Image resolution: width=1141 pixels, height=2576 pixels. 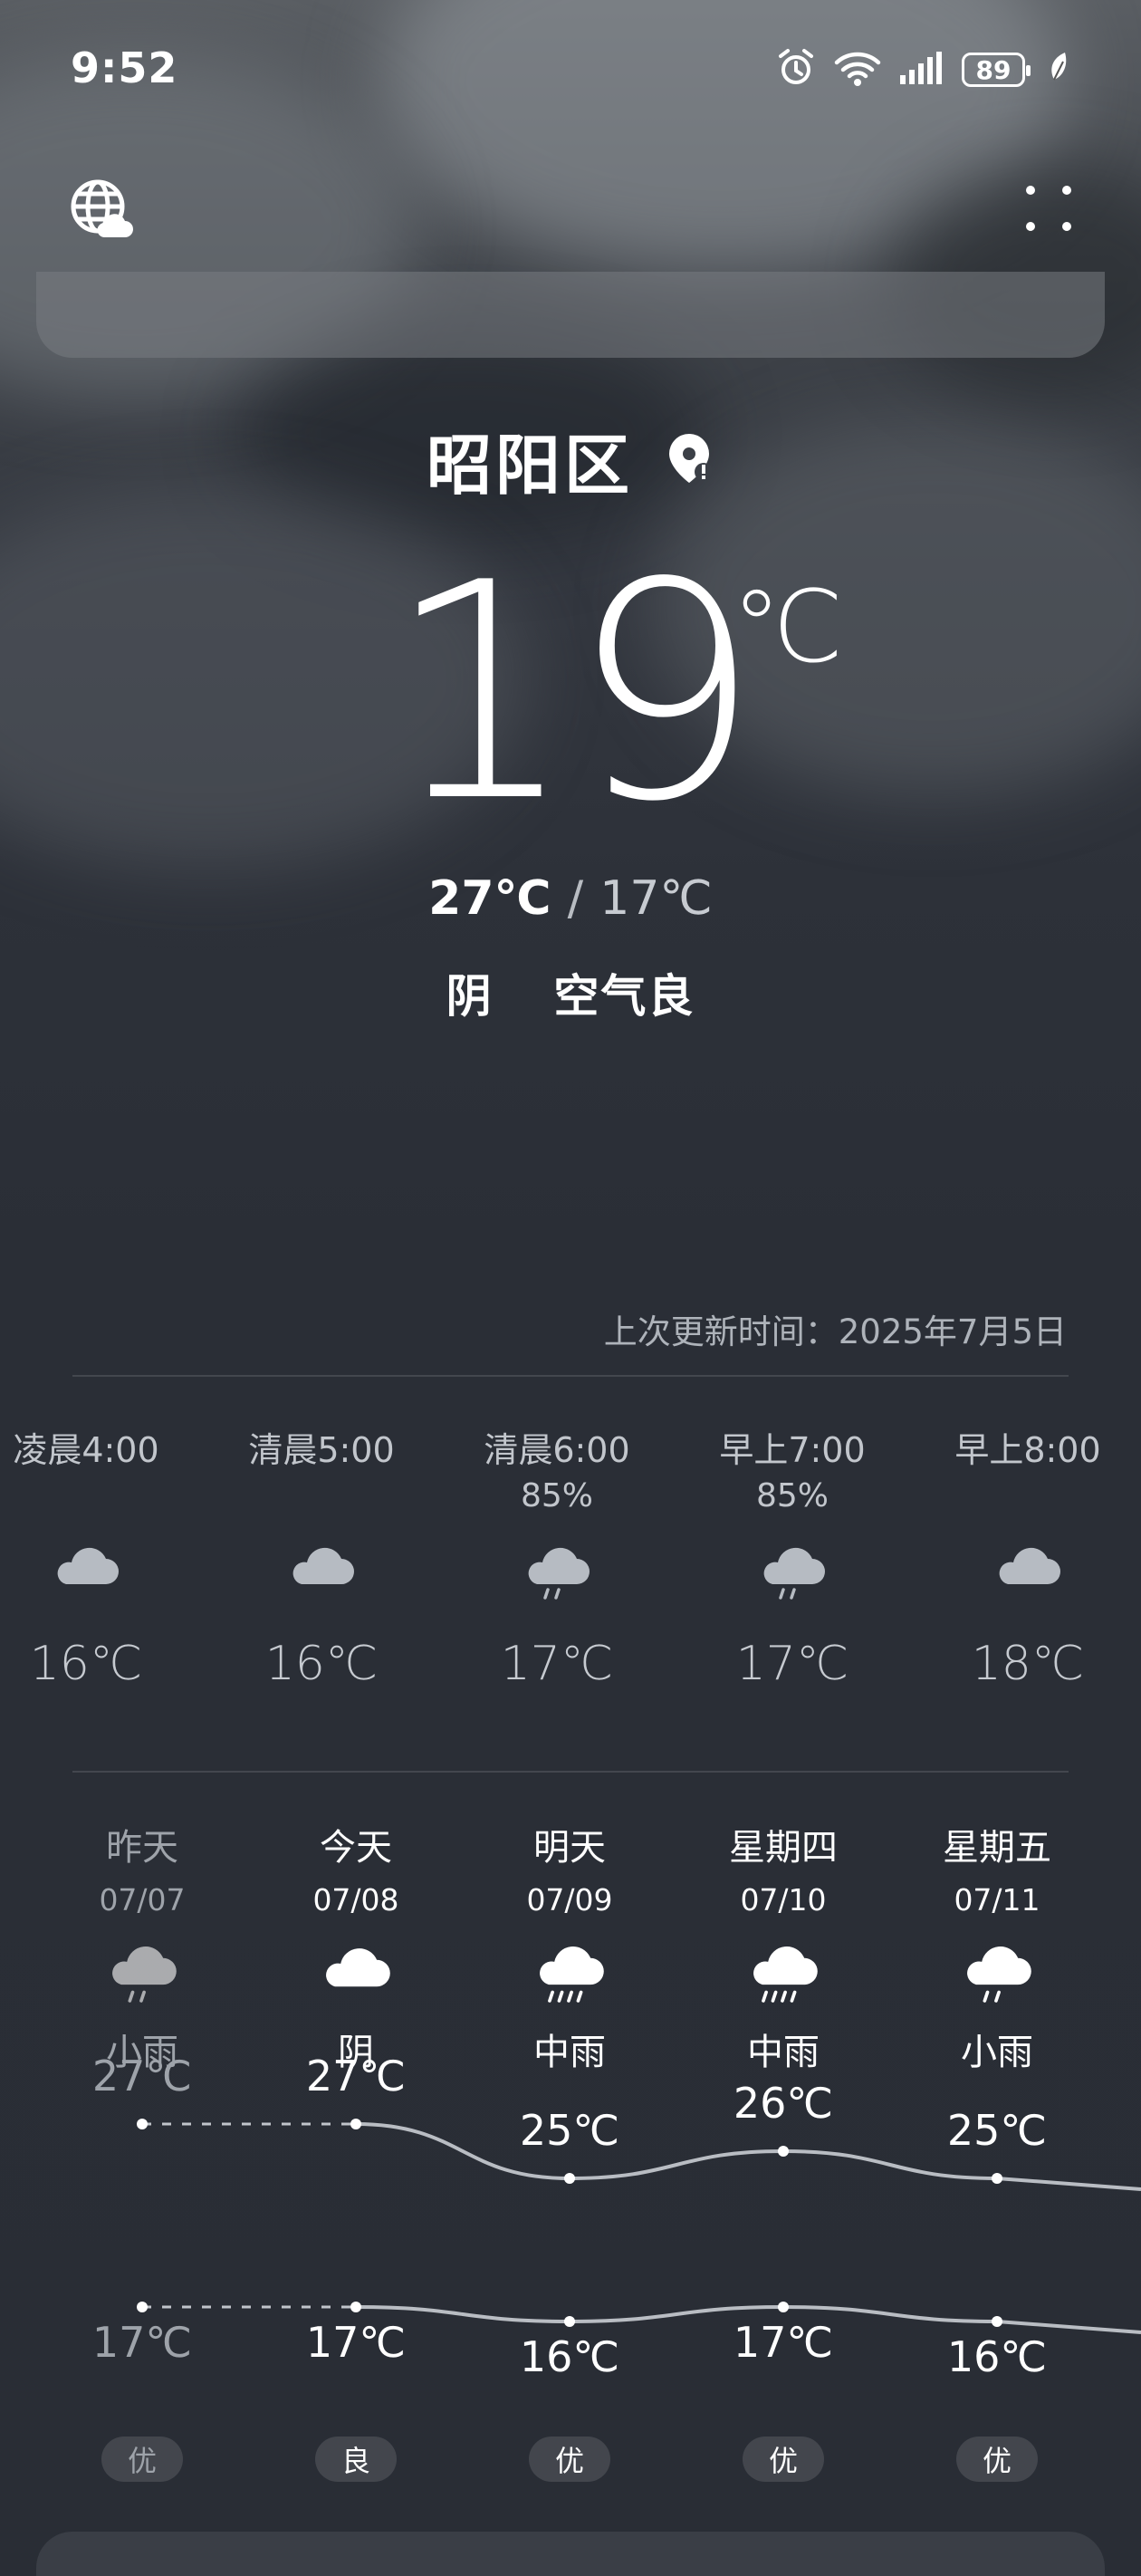 I want to click on current-temp-row: 19, so click(x=570, y=692).